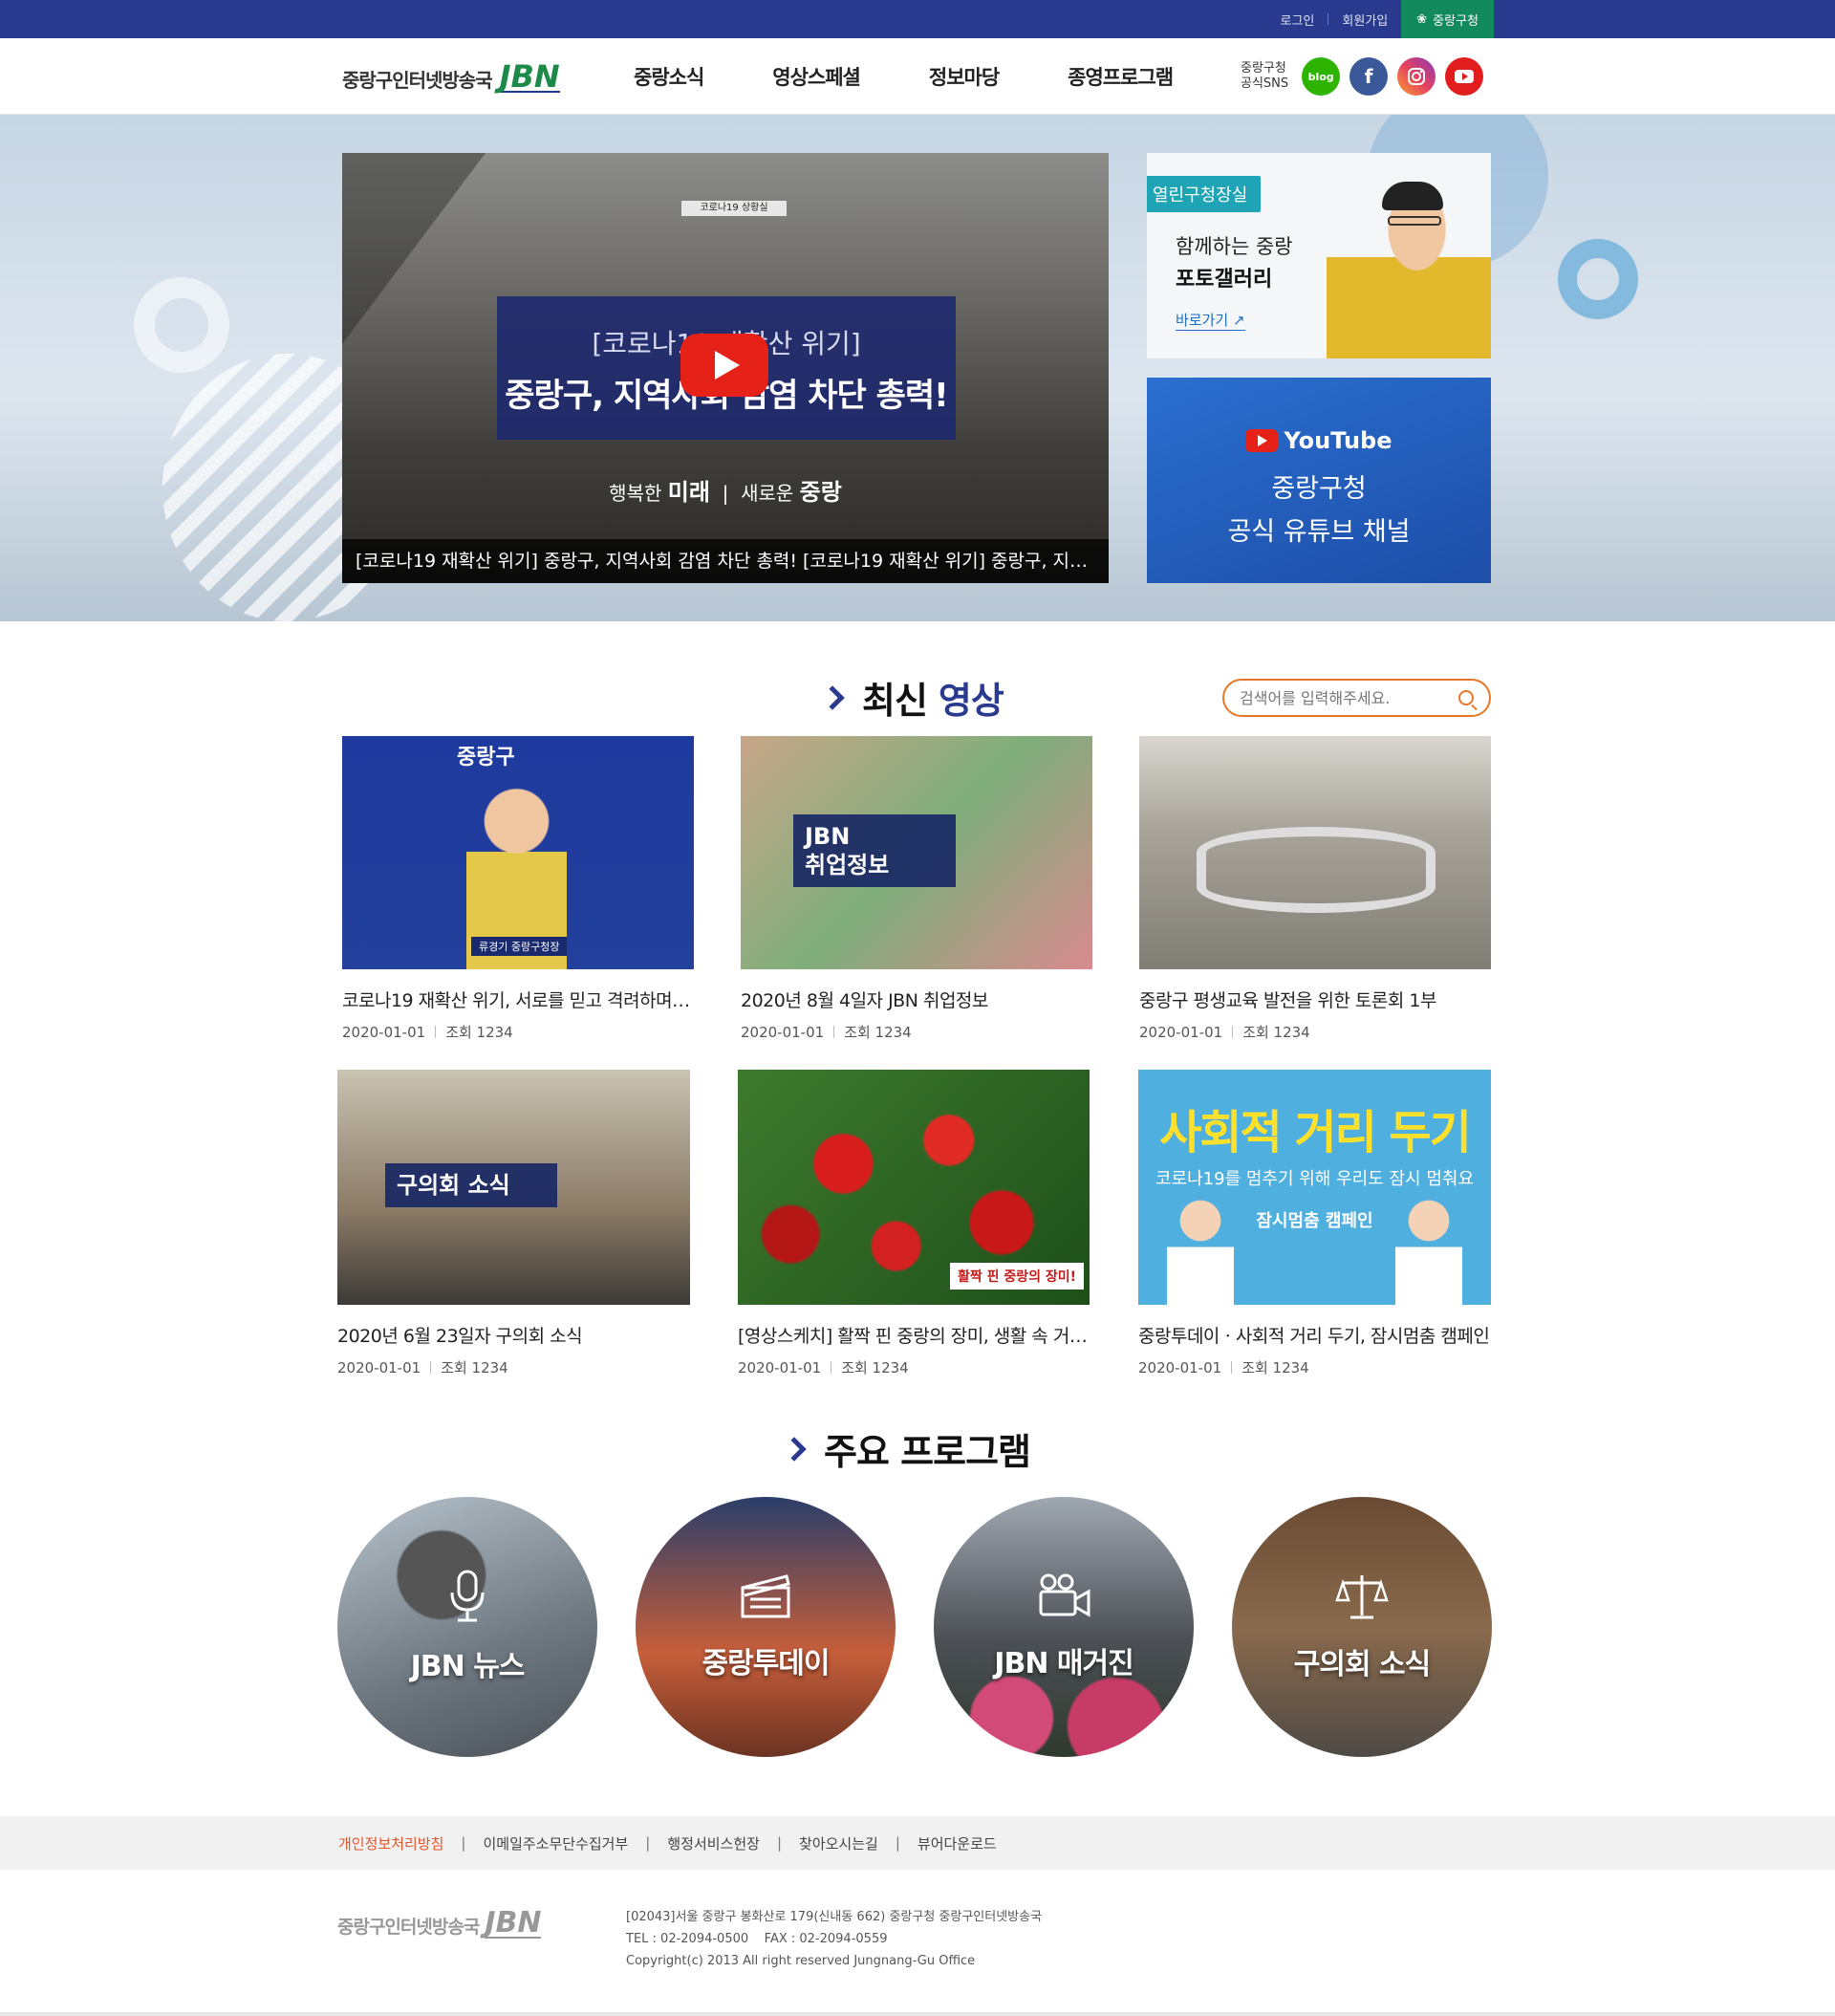  I want to click on program-jungnang-today: 중랑투데이, so click(766, 1627).